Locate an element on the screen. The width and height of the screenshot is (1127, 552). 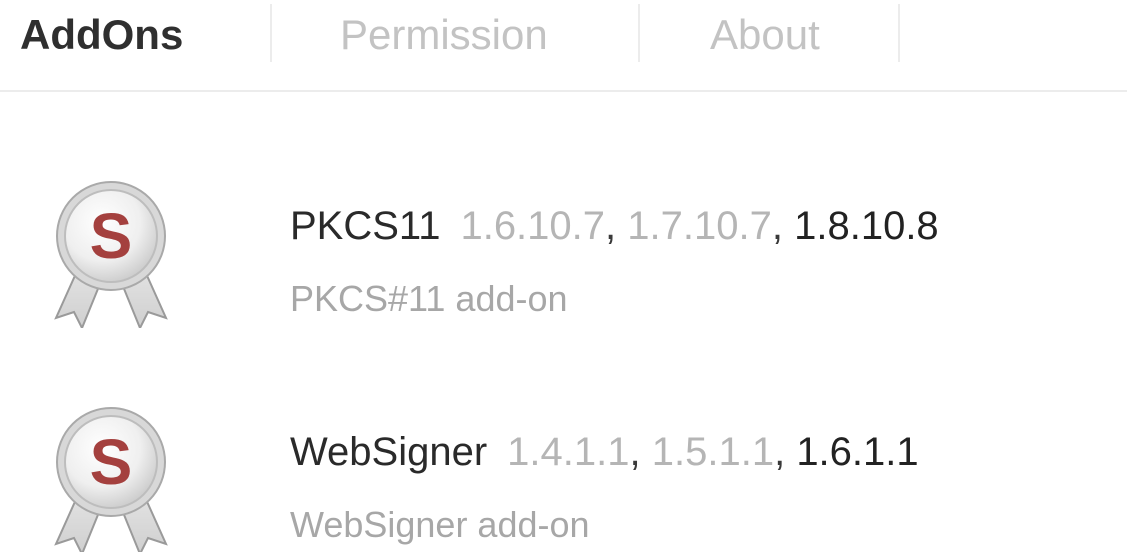
tab-about: About is located at coordinates (765, 35).